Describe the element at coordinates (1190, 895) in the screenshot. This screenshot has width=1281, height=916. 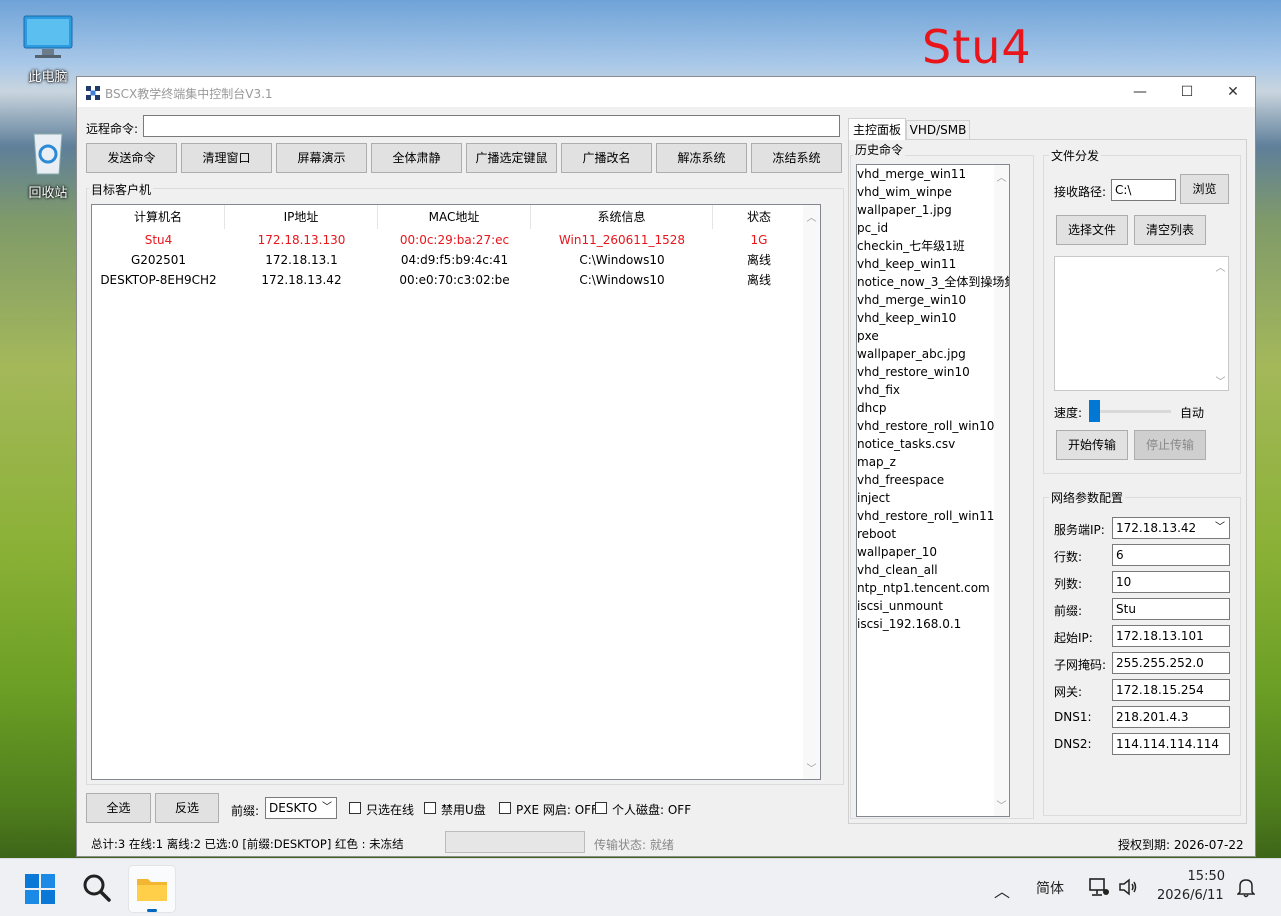
I see `clock-date: 2026/6/11` at that location.